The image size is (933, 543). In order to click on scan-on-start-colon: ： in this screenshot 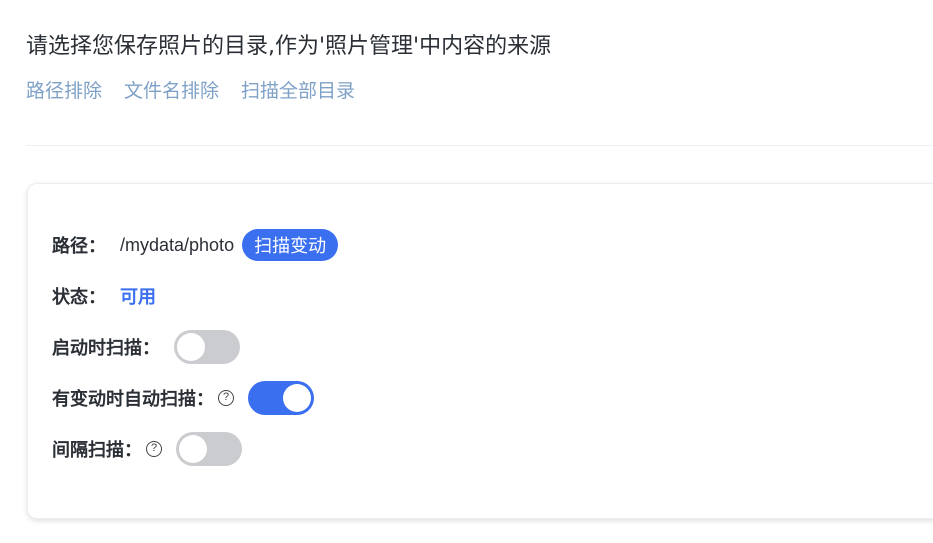, I will do `click(151, 348)`.